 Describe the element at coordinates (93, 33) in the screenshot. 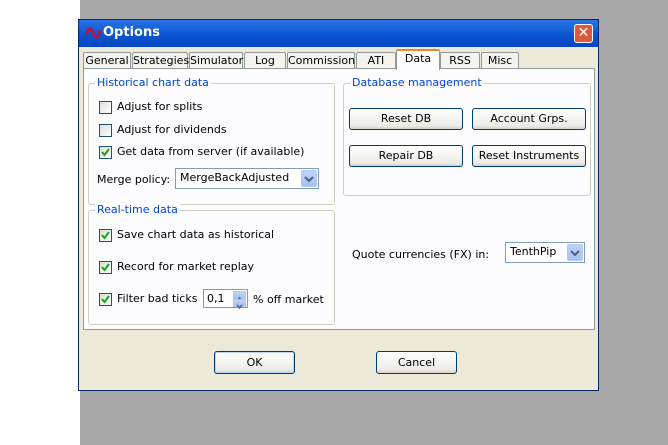

I see `app-logo-icon` at that location.